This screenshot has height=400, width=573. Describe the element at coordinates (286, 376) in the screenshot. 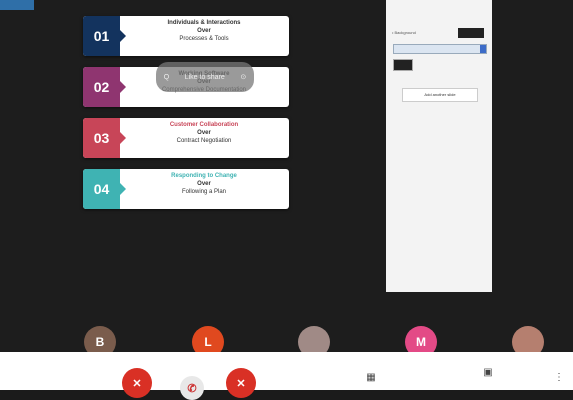

I see `meeting-toolbar: ✕ ✆ ✕ ▦ ▣ ⋮` at that location.